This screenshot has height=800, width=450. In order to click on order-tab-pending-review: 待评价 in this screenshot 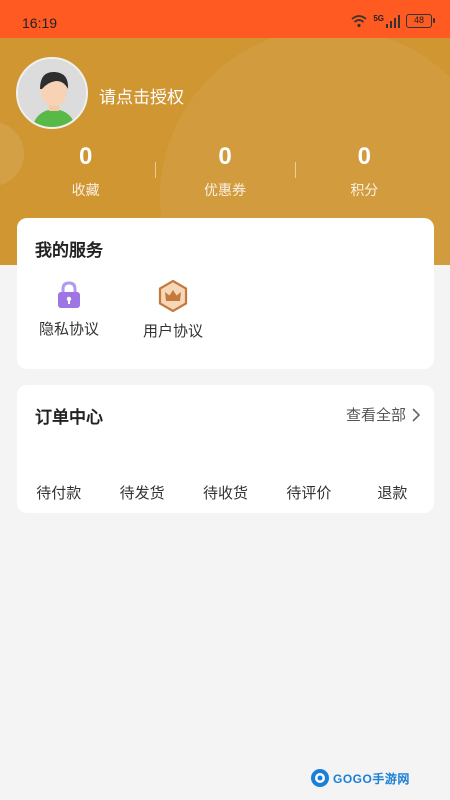, I will do `click(308, 492)`.